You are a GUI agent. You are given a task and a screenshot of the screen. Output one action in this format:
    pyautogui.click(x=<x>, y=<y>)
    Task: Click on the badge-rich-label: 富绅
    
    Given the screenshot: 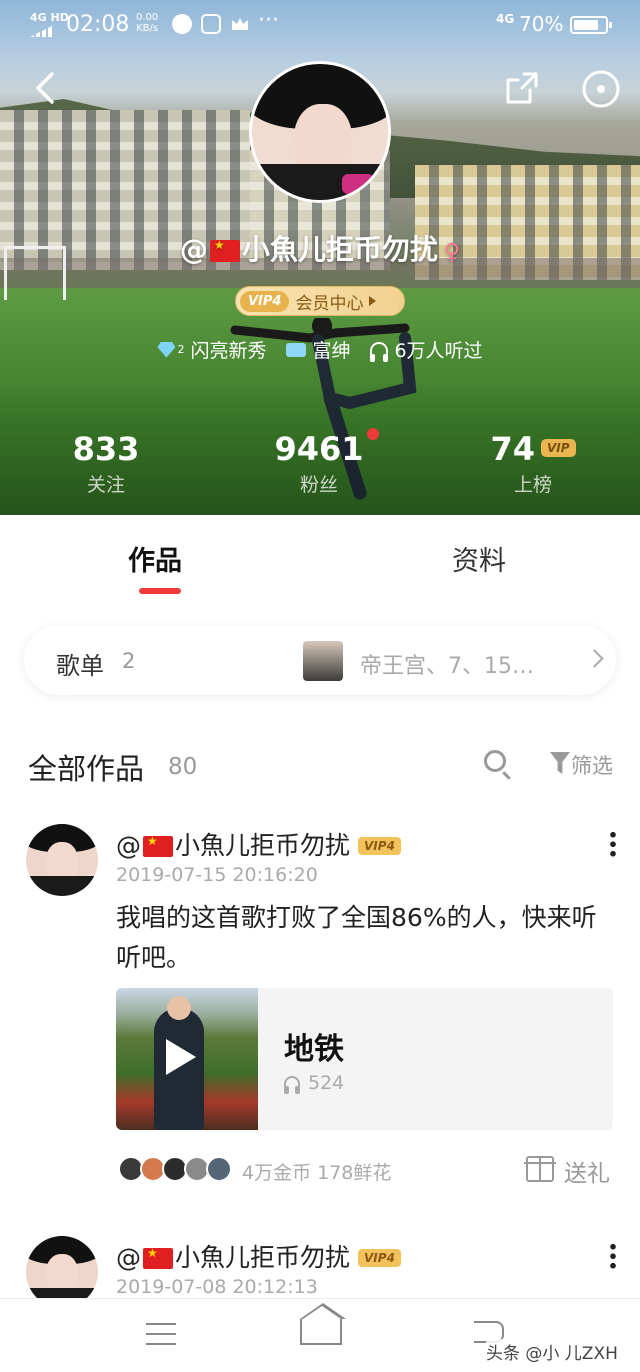 What is the action you would take?
    pyautogui.click(x=331, y=351)
    